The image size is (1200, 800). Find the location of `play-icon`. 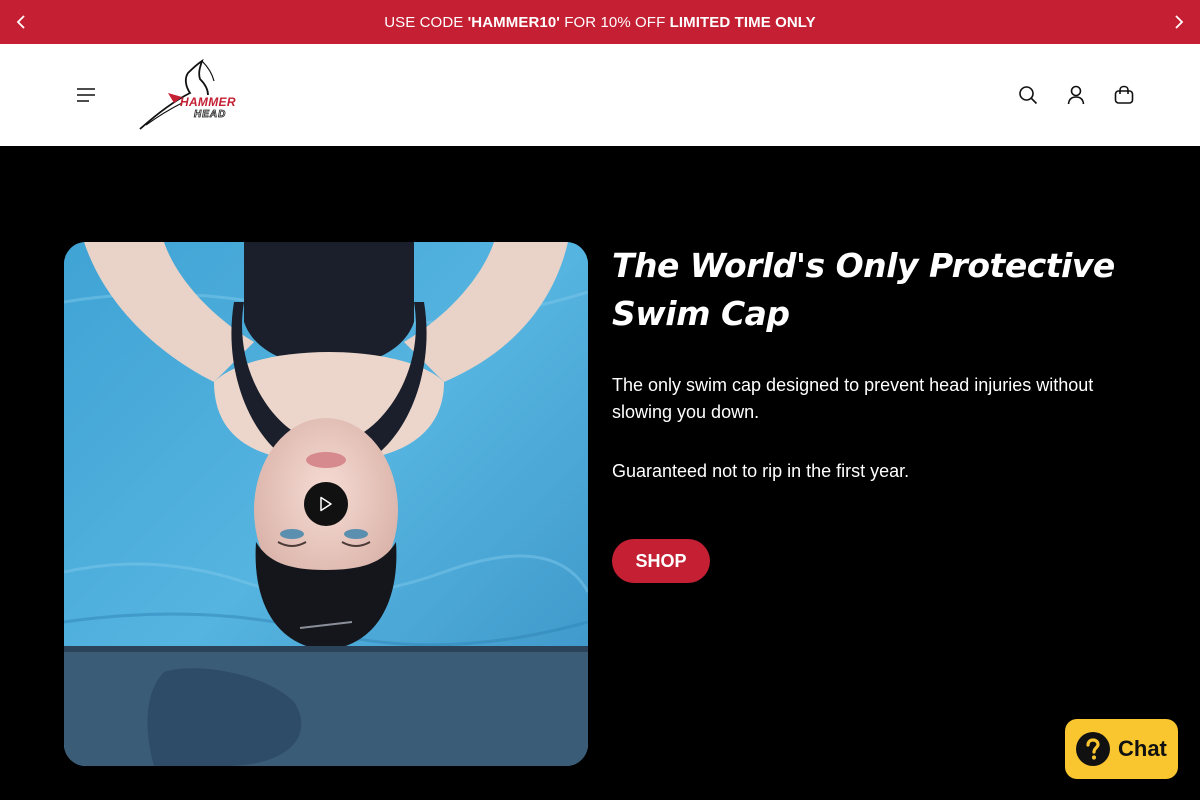

play-icon is located at coordinates (326, 504).